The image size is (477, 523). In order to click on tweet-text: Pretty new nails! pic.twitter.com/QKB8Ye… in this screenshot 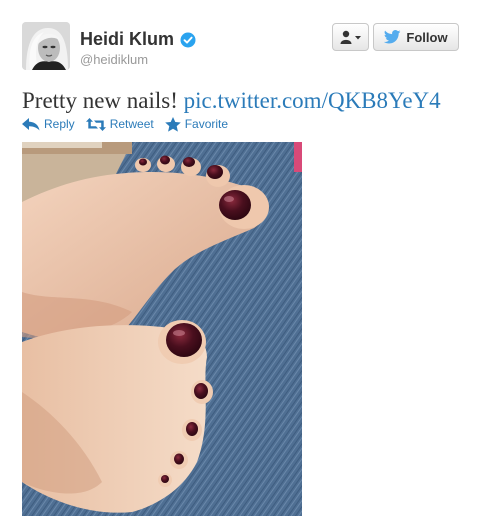, I will do `click(231, 101)`.